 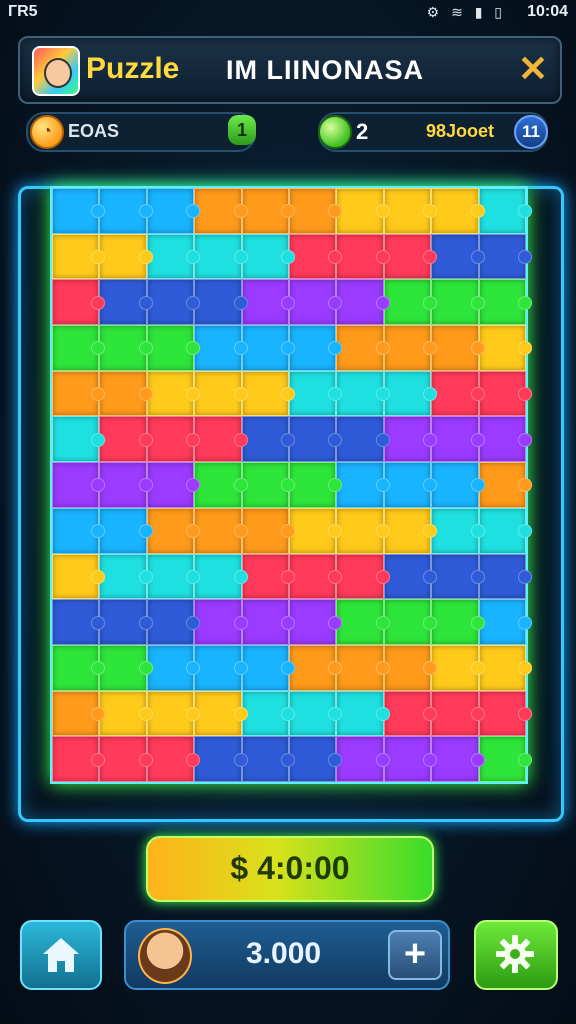 What do you see at coordinates (533, 69) in the screenshot?
I see `close-button: ✕` at bounding box center [533, 69].